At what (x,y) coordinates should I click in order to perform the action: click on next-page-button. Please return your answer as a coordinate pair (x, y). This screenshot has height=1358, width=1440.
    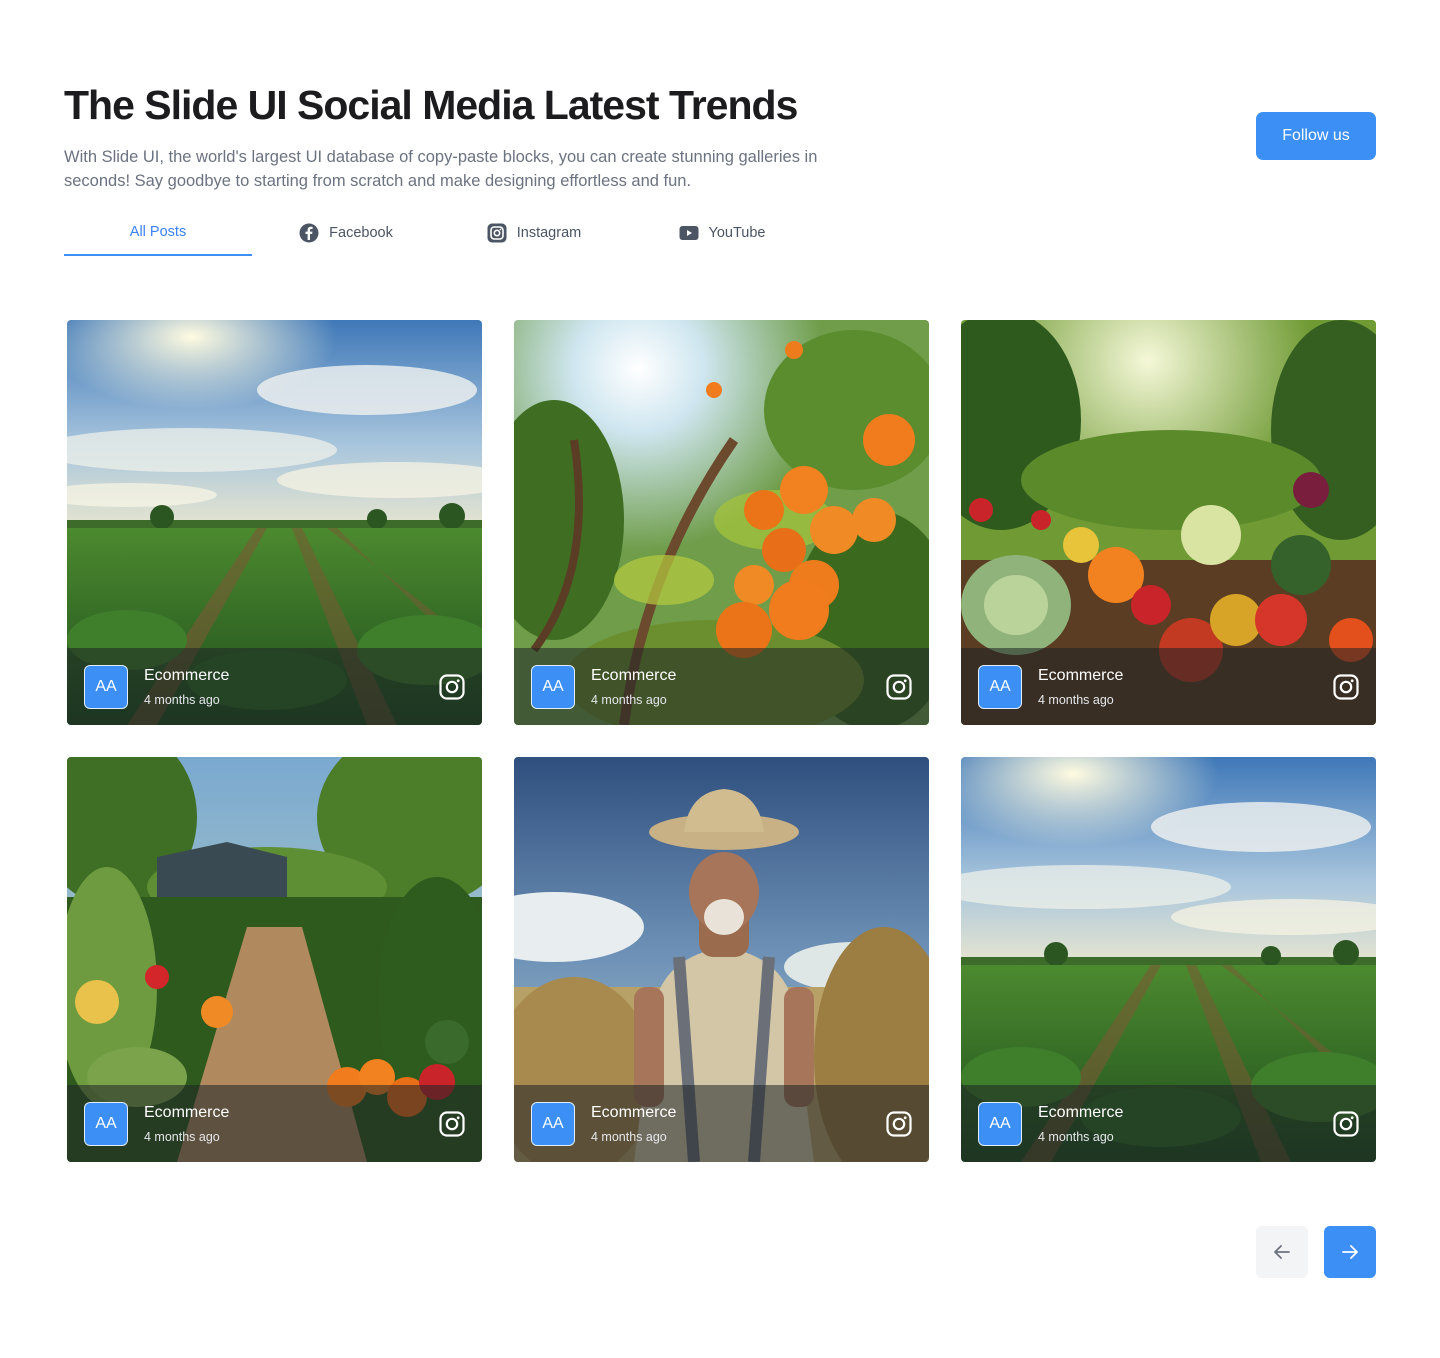
    Looking at the image, I should click on (1350, 1252).